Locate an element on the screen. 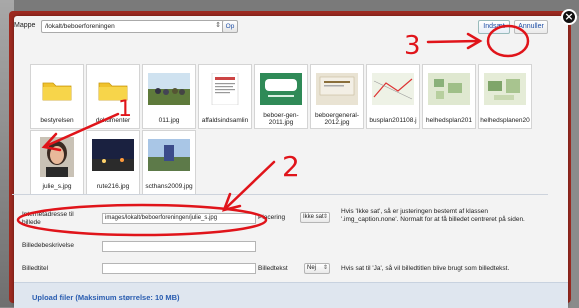 The image size is (579, 308). placement-label: Placering is located at coordinates (272, 217).